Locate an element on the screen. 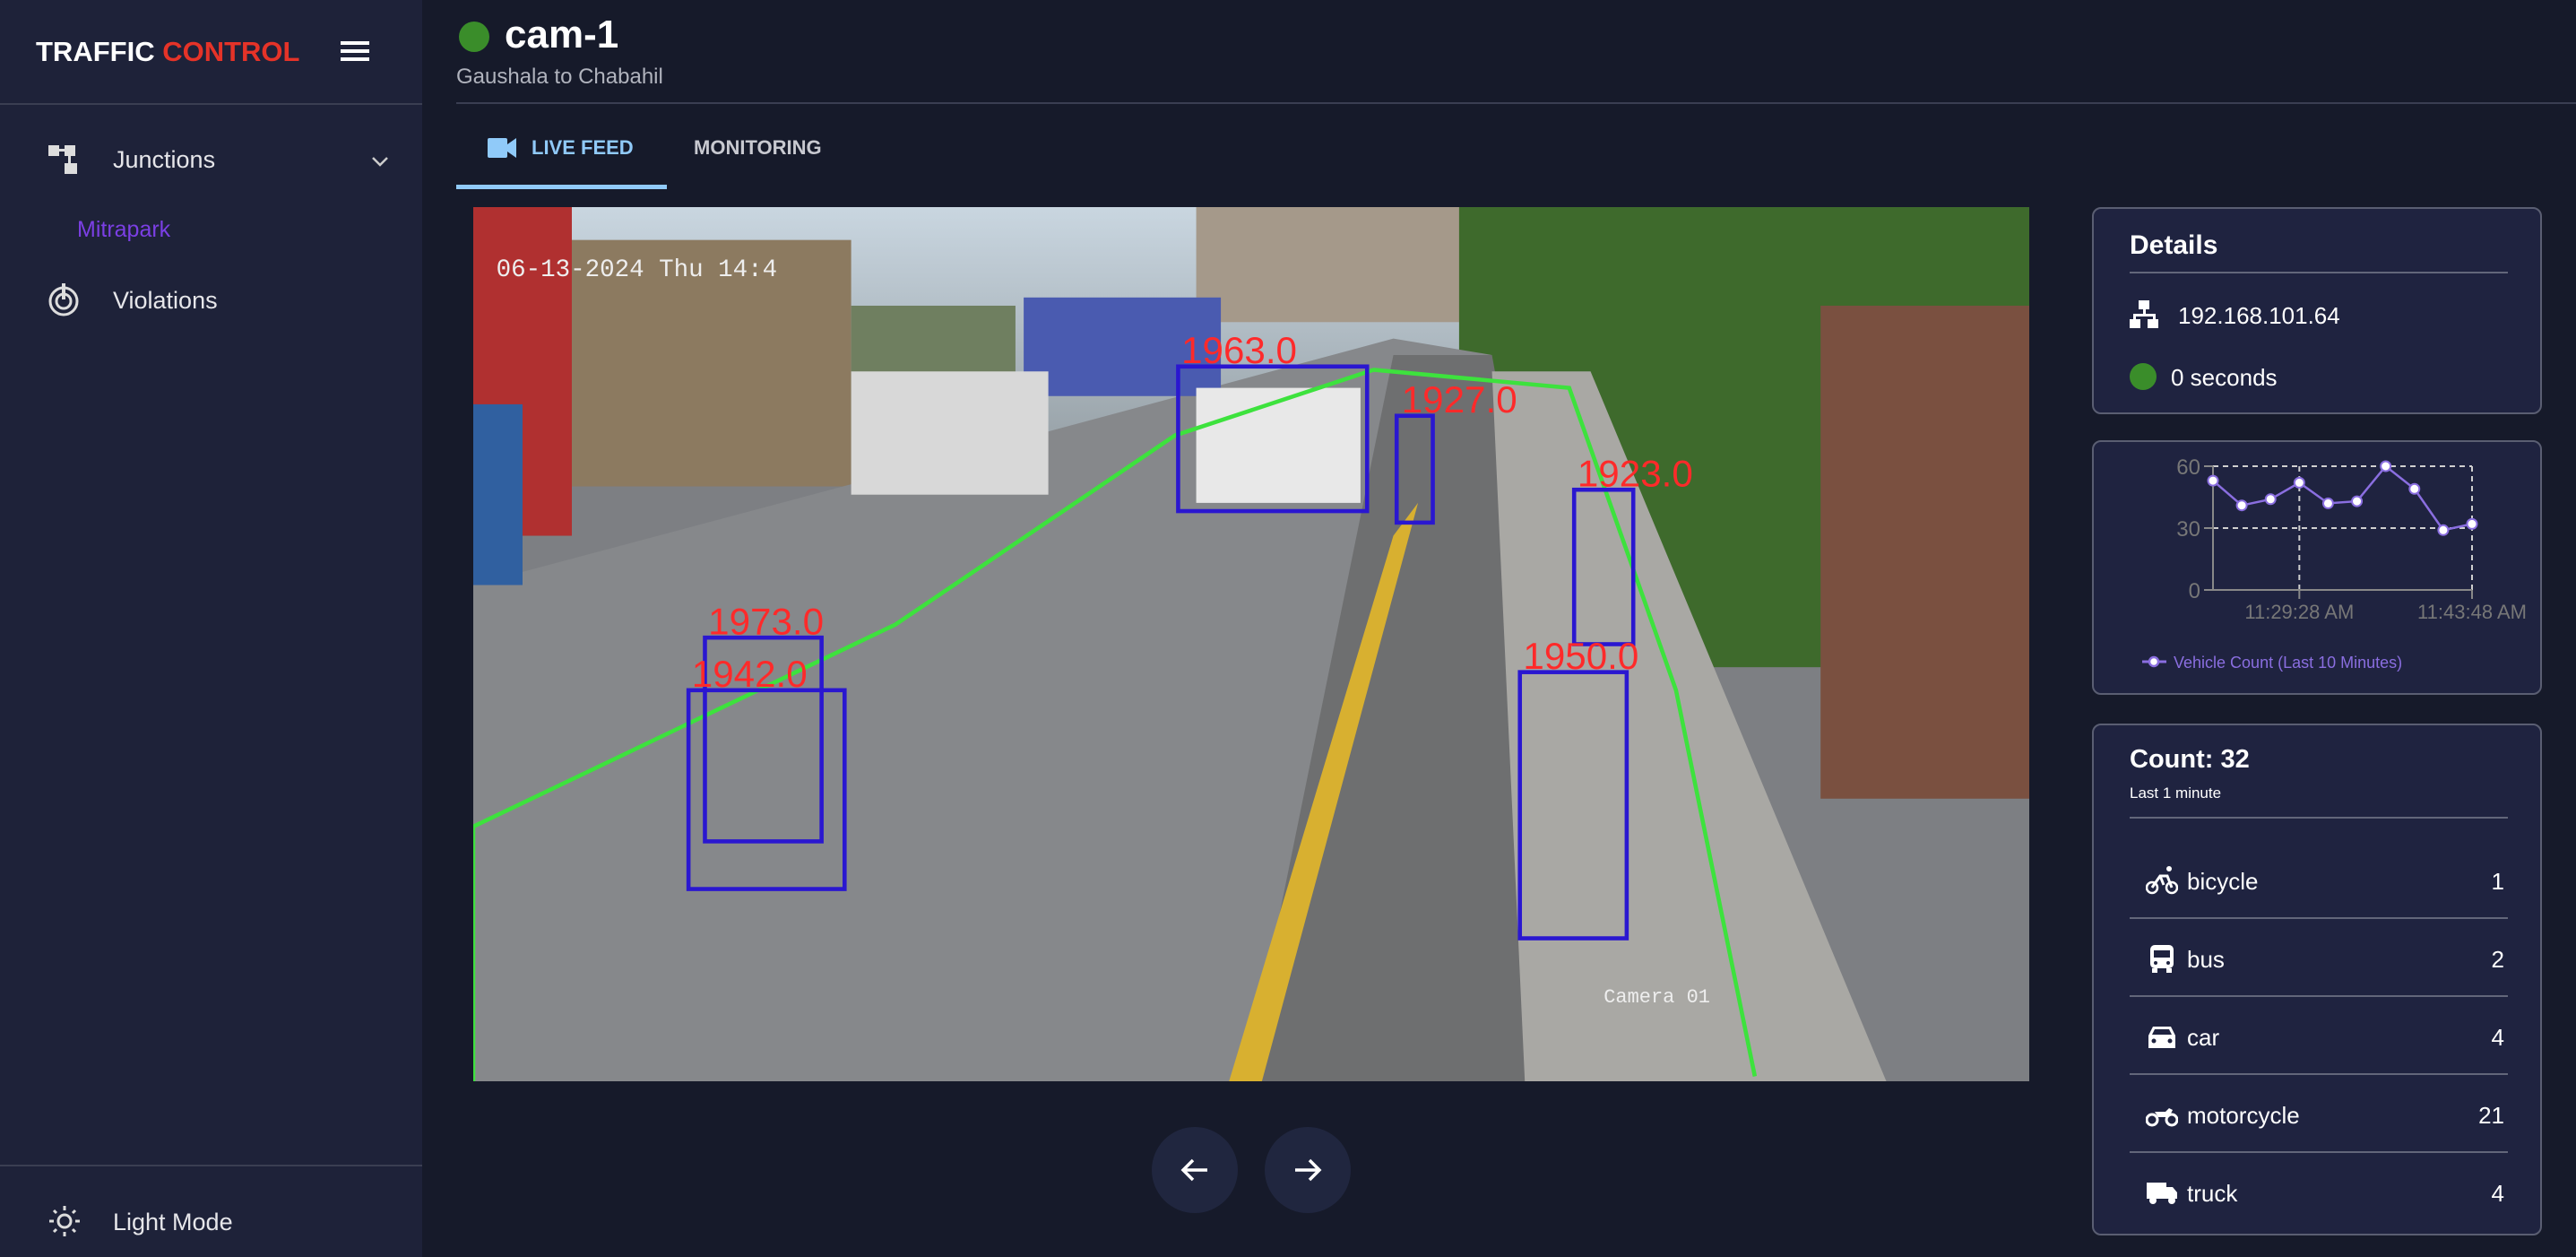 The width and height of the screenshot is (2576, 1257). arrow-left-icon is located at coordinates (1193, 1170).